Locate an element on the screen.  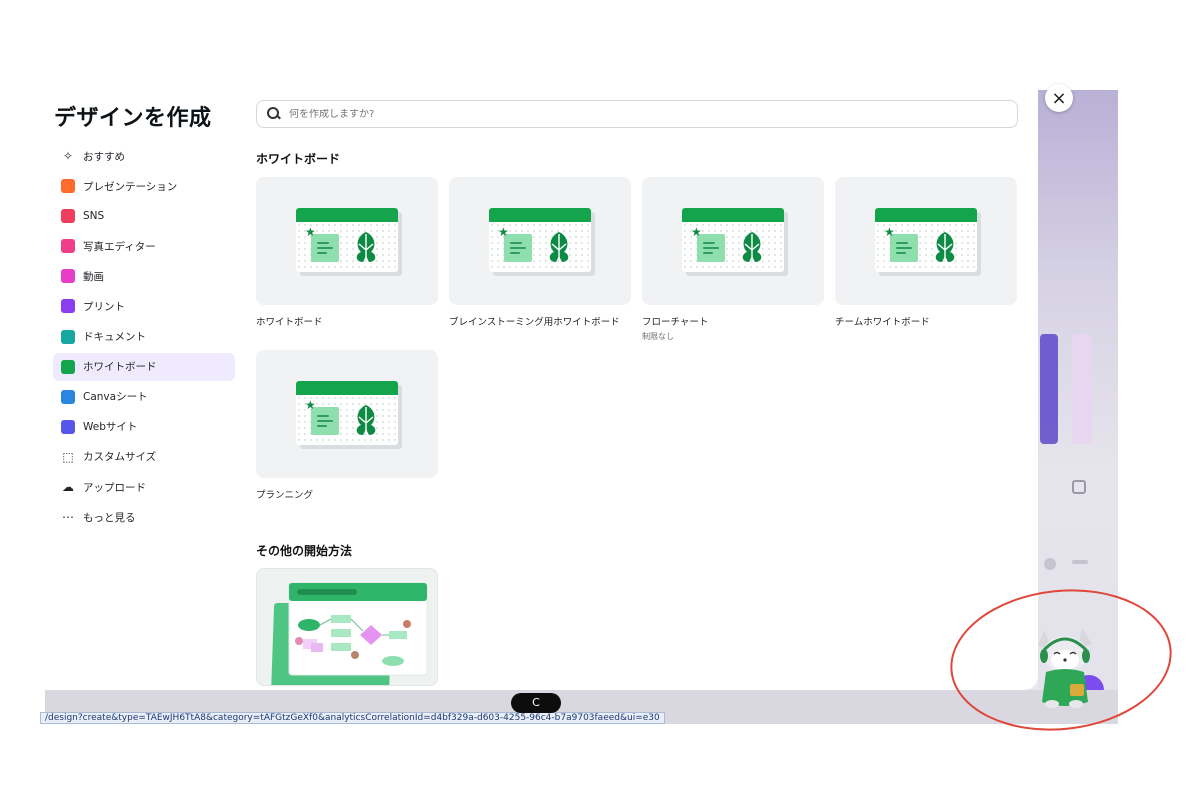
sidebar-item: ホワイトボード is located at coordinates (144, 366).